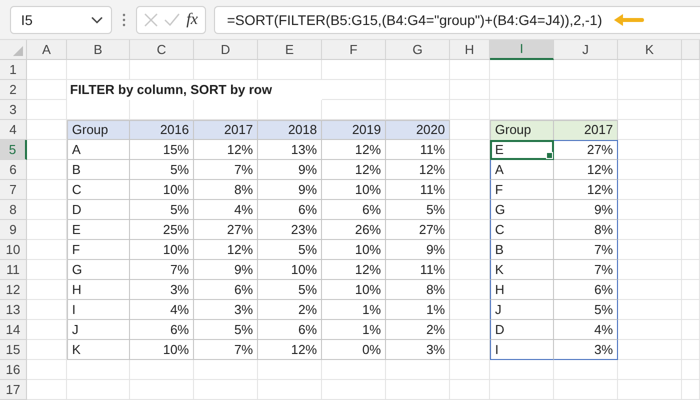 The image size is (700, 400). I want to click on row-header: 13, so click(13, 310).